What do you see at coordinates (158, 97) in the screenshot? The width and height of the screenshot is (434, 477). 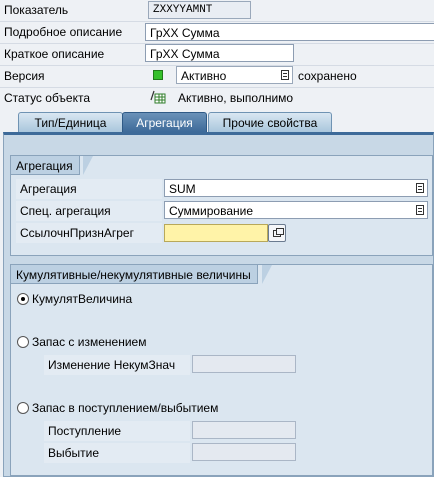 I see `activated-object-icon` at bounding box center [158, 97].